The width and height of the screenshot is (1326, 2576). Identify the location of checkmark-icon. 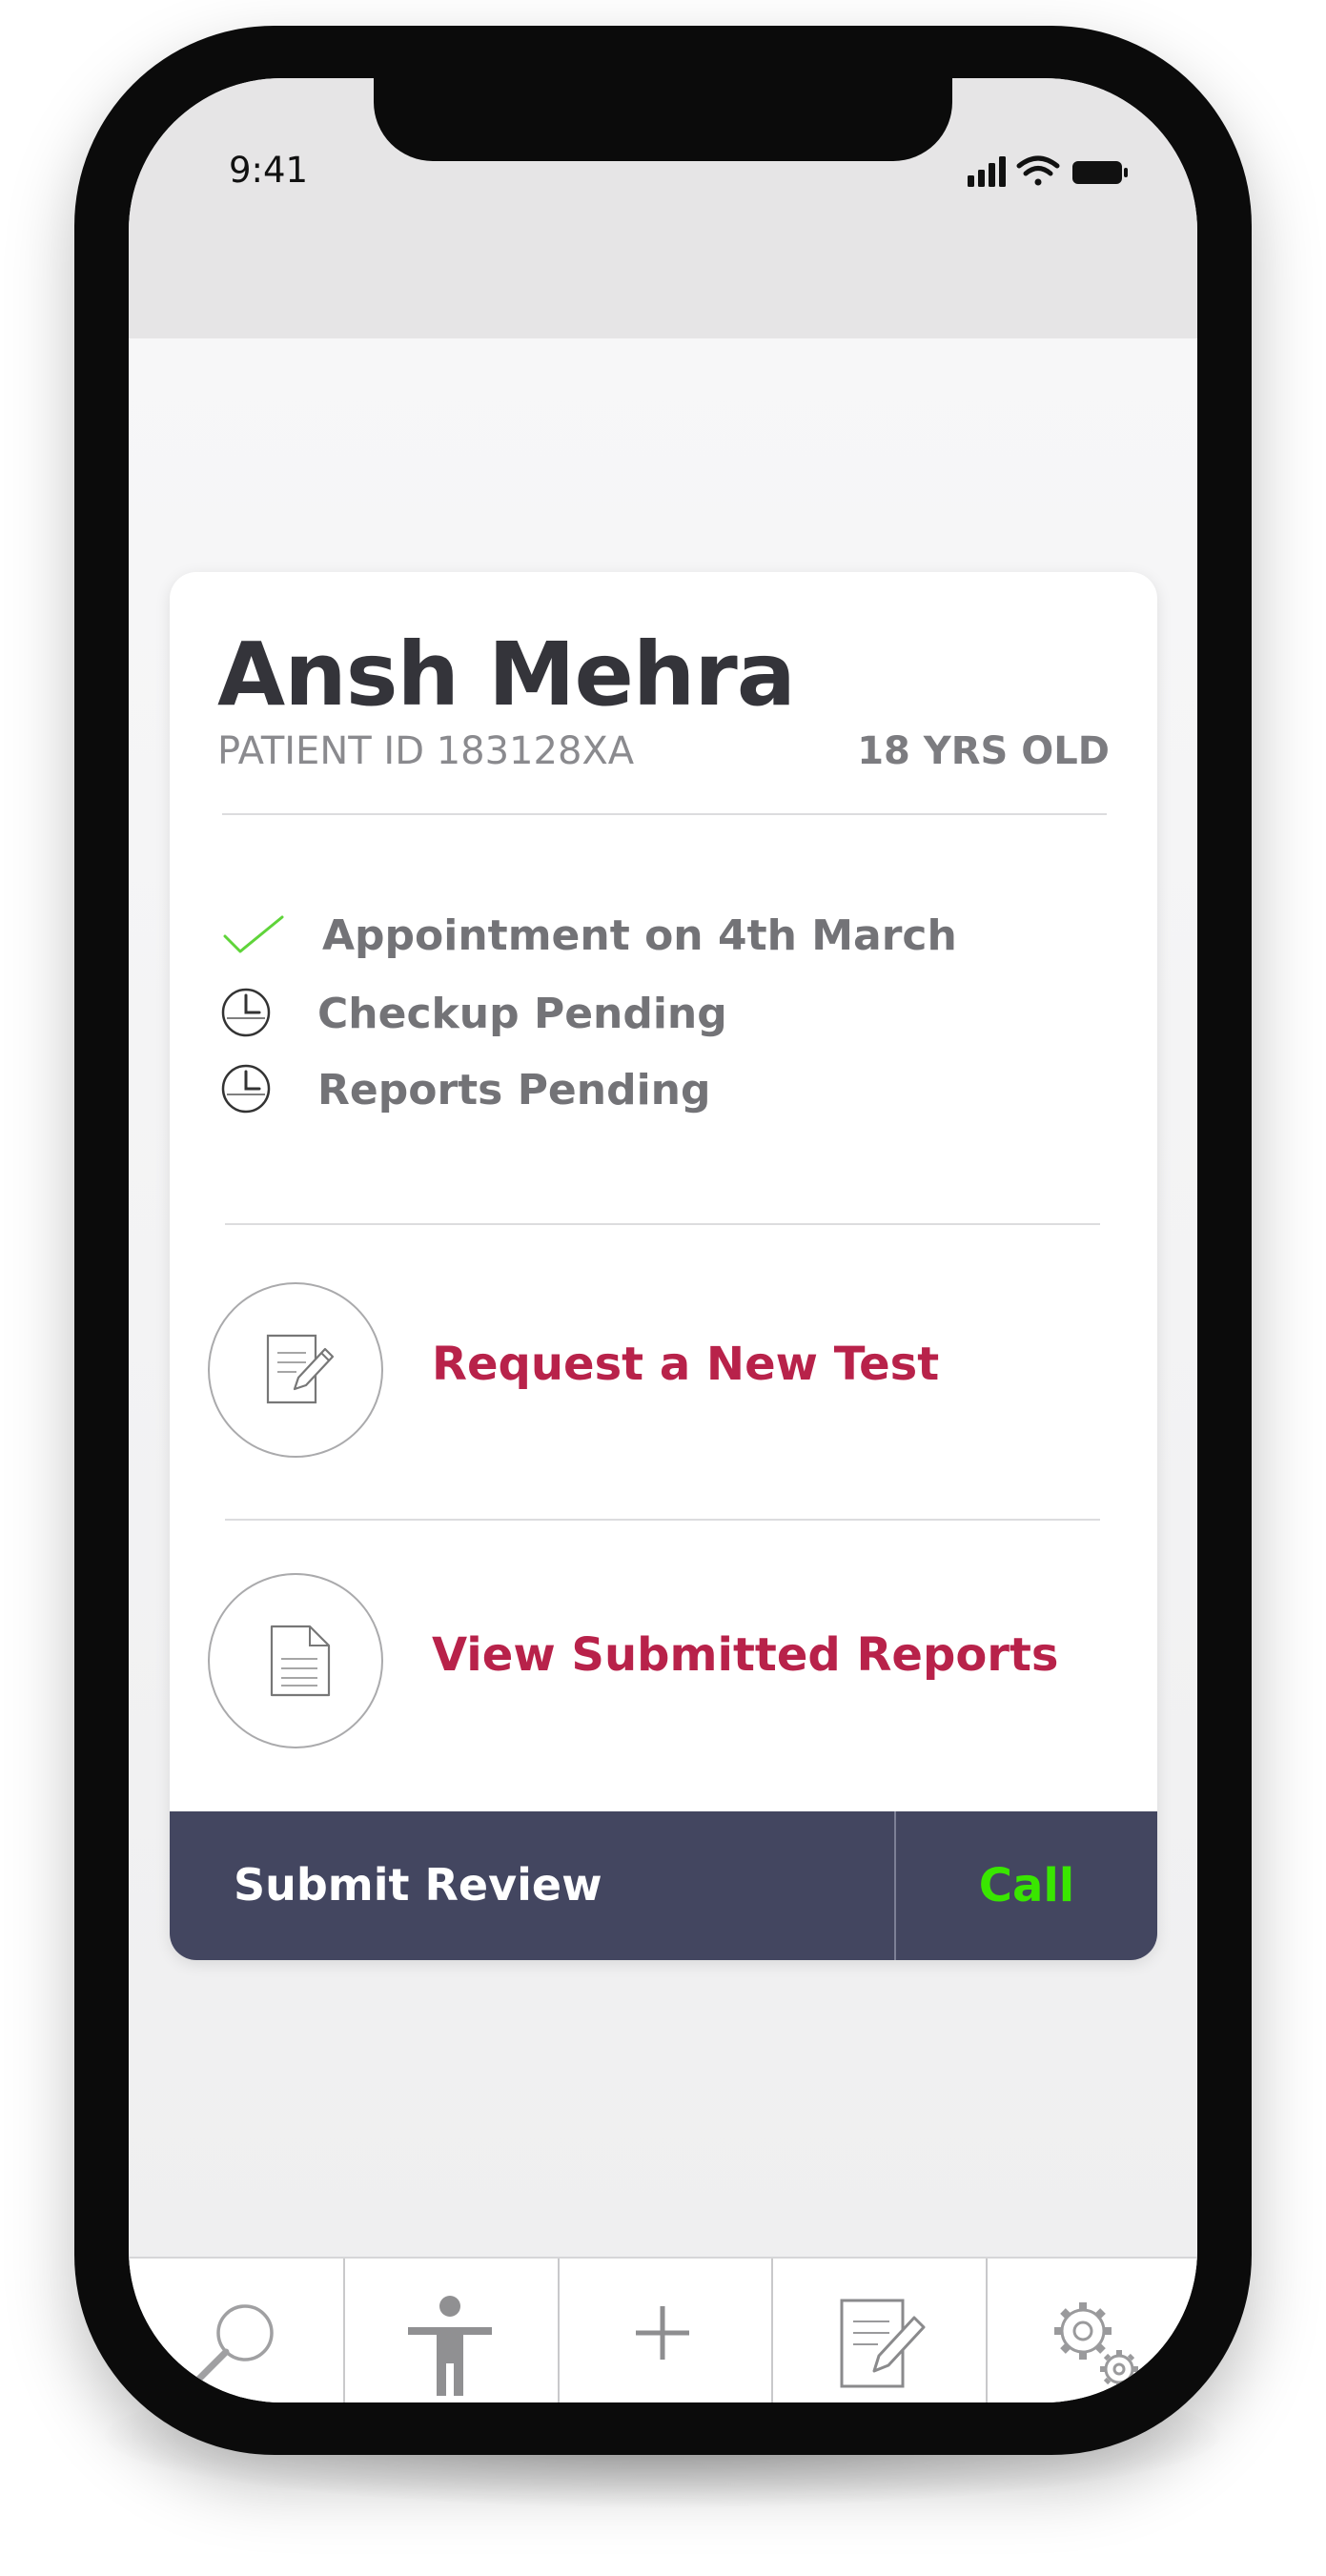
(253, 934).